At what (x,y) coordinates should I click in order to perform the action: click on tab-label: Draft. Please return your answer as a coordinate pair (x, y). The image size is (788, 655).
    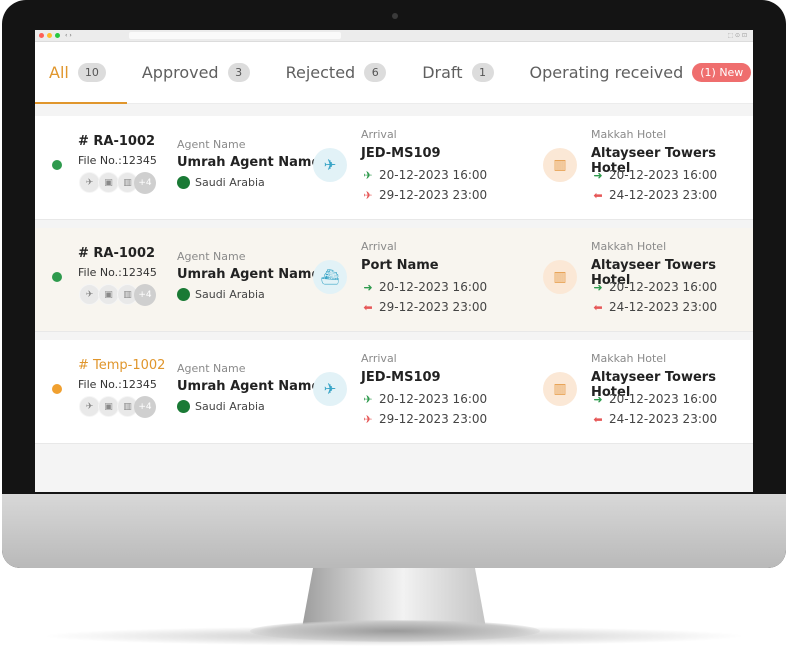
    Looking at the image, I should click on (442, 72).